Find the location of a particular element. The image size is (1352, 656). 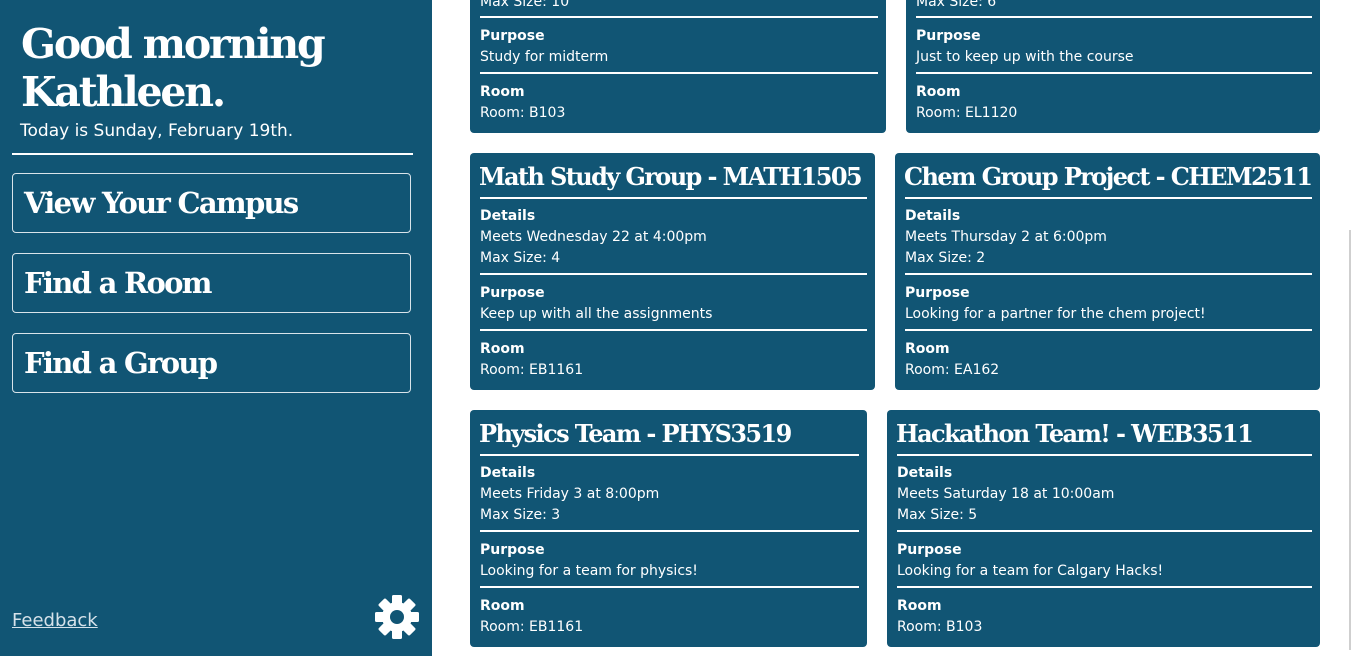

greeting-heading: Good morning Kathleen. is located at coordinates (173, 68).